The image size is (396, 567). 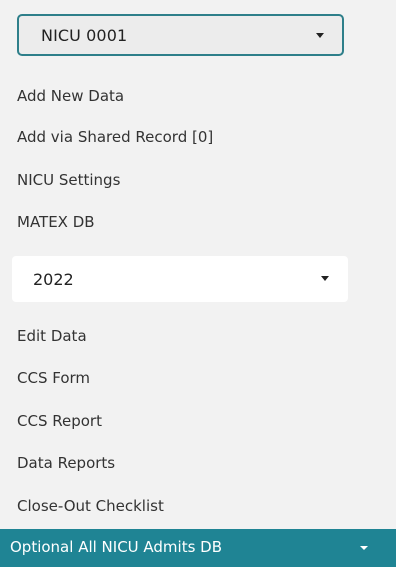 What do you see at coordinates (115, 137) in the screenshot?
I see `add-via-shared-record-link: Add via Shared Record [0]` at bounding box center [115, 137].